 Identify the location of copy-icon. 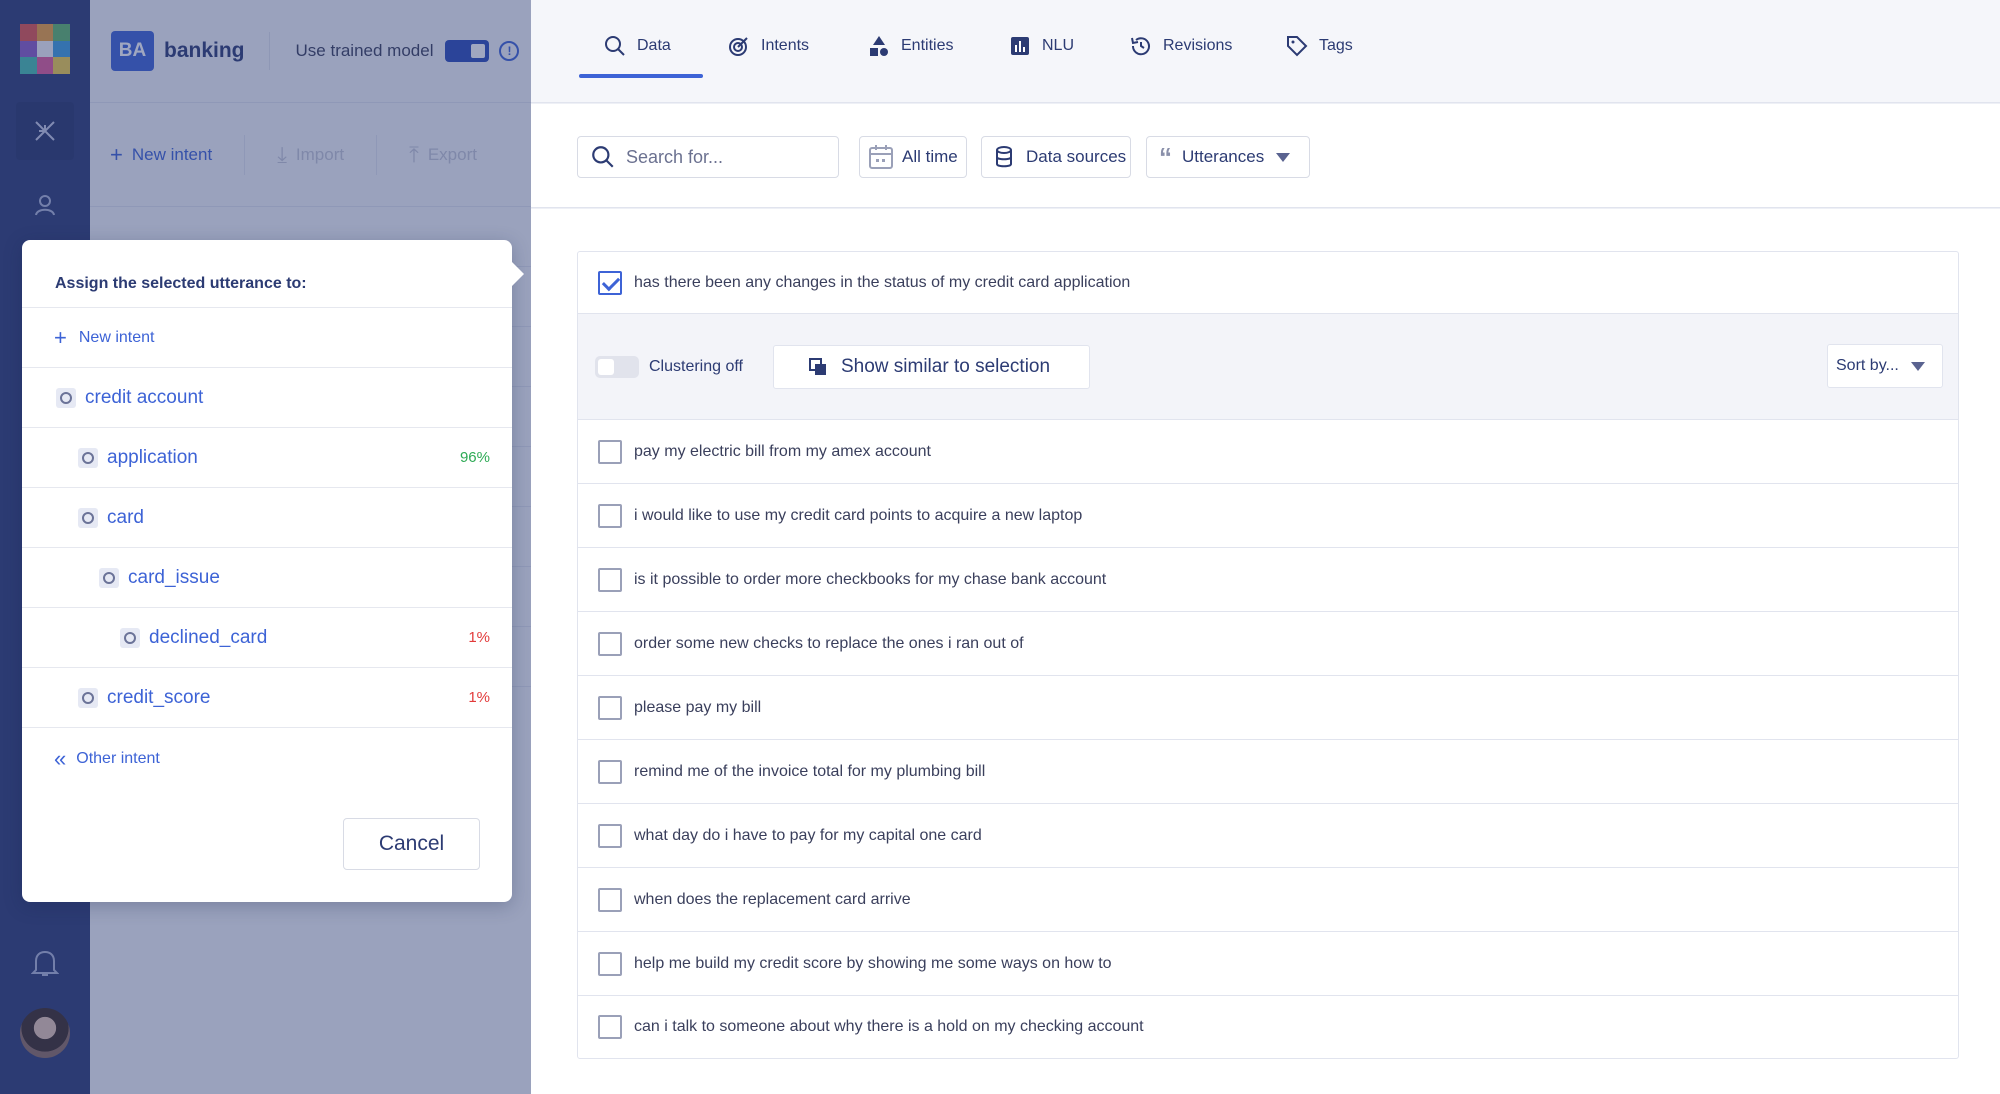
(817, 366).